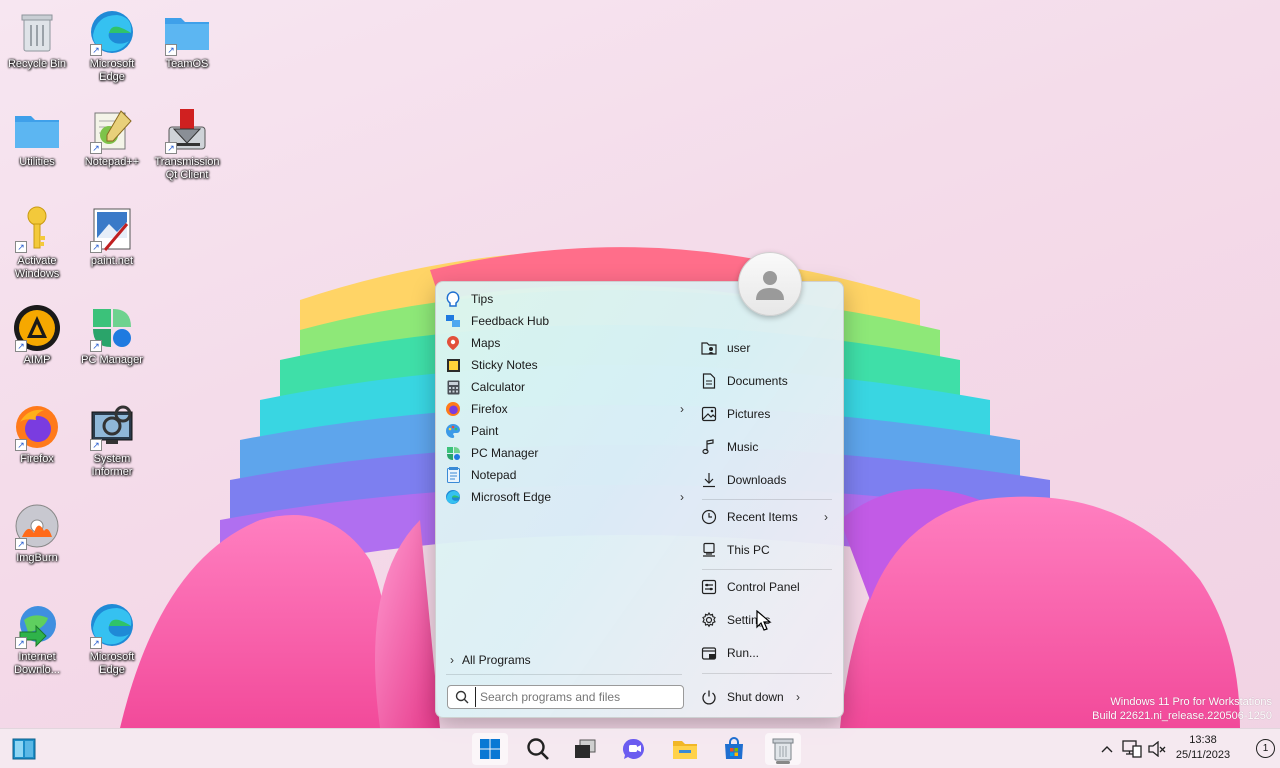  Describe the element at coordinates (1132, 749) in the screenshot. I see `network-button` at that location.